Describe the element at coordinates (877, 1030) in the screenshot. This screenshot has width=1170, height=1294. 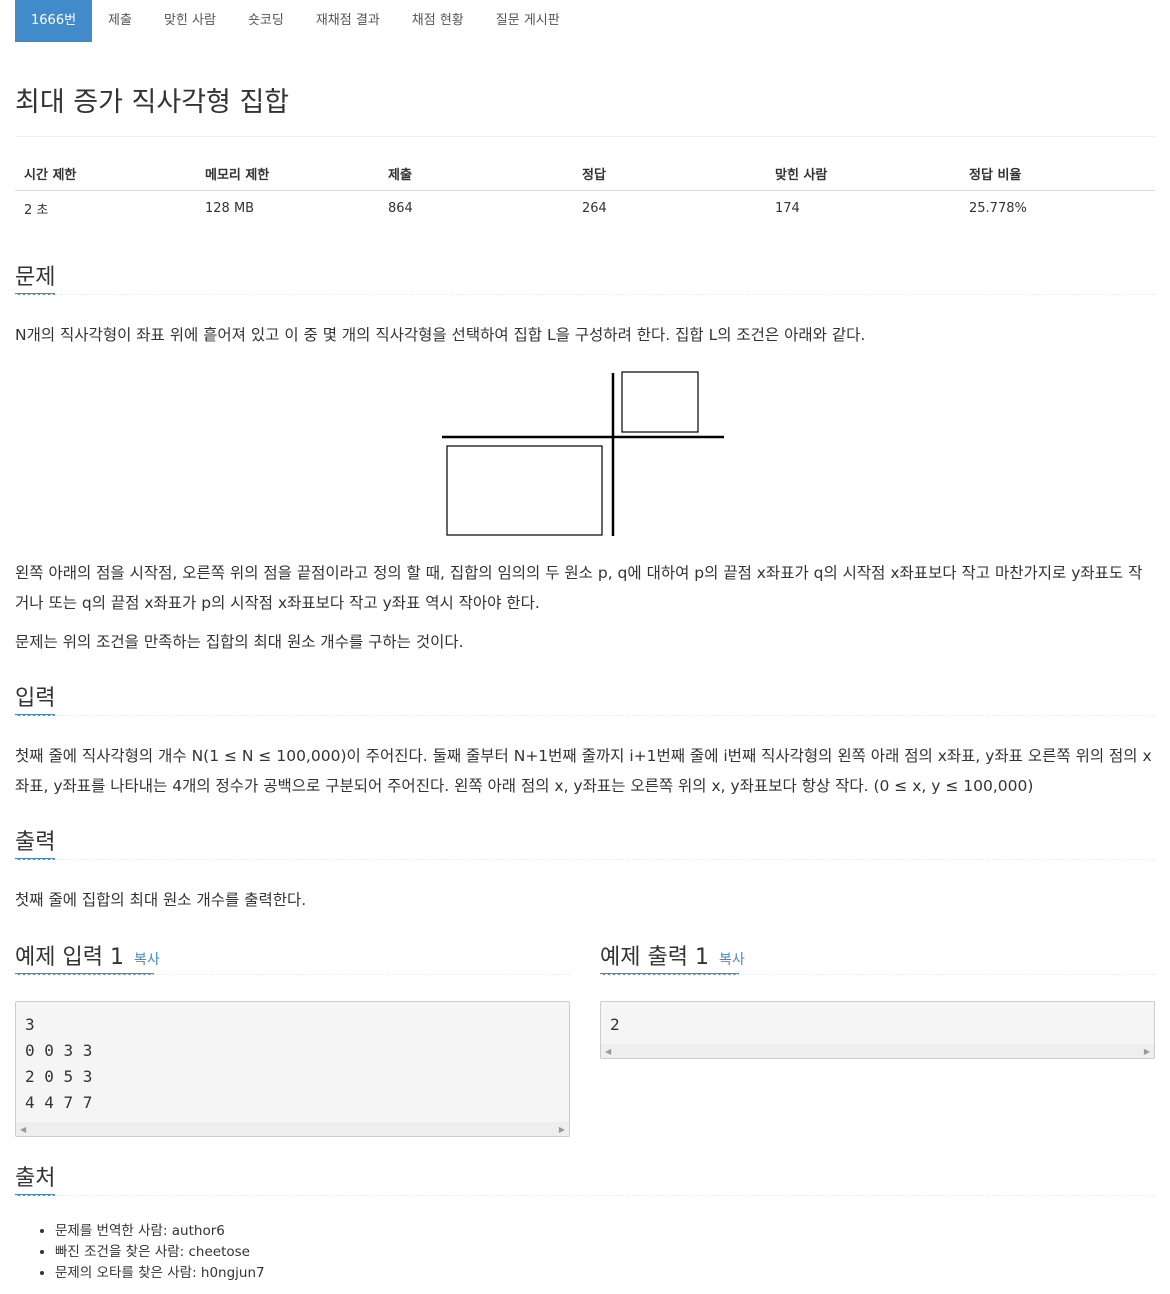
I see `sample-output-box: 2 ◀ ▶` at that location.